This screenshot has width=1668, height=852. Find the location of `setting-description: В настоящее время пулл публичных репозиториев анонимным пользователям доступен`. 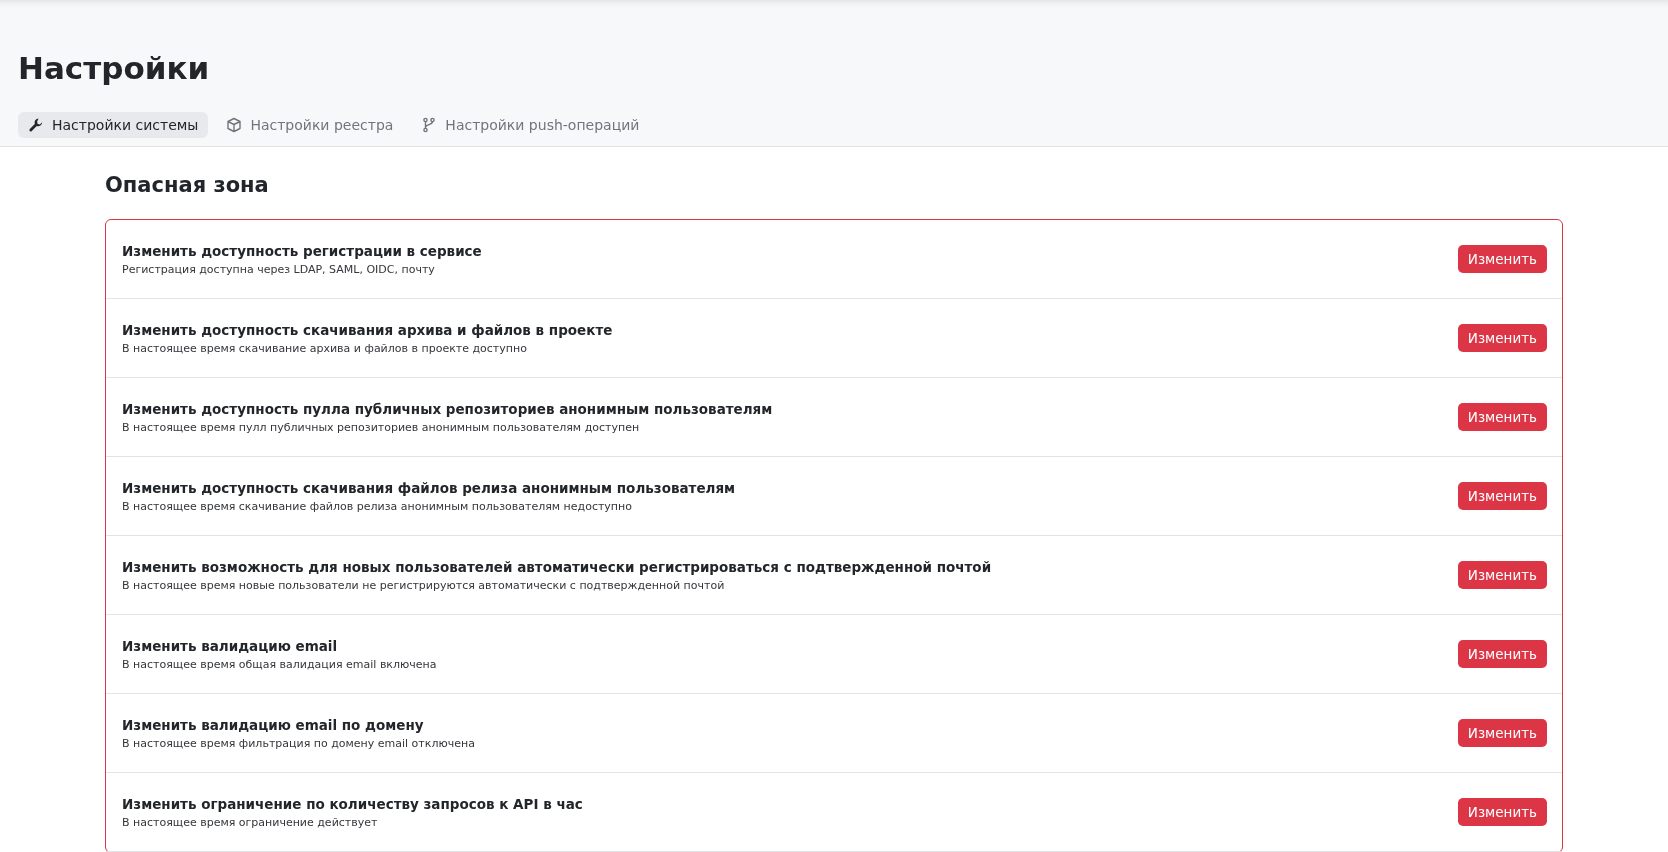

setting-description: В настоящее время пулл публичных репозиториев анонимным пользователям доступен is located at coordinates (381, 427).